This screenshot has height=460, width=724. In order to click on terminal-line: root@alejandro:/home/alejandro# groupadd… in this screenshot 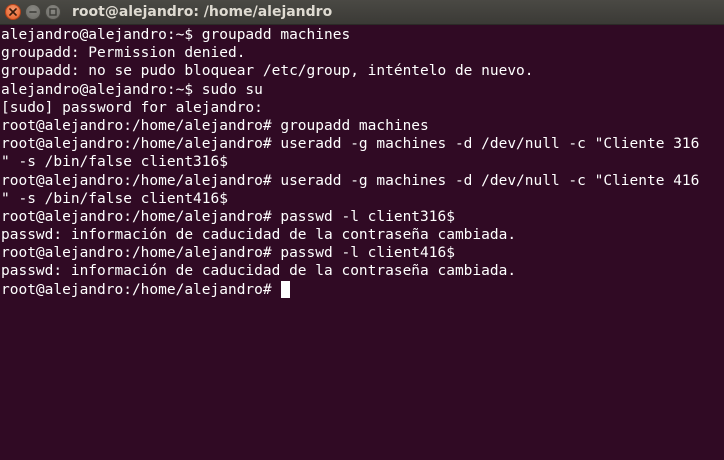, I will do `click(215, 125)`.